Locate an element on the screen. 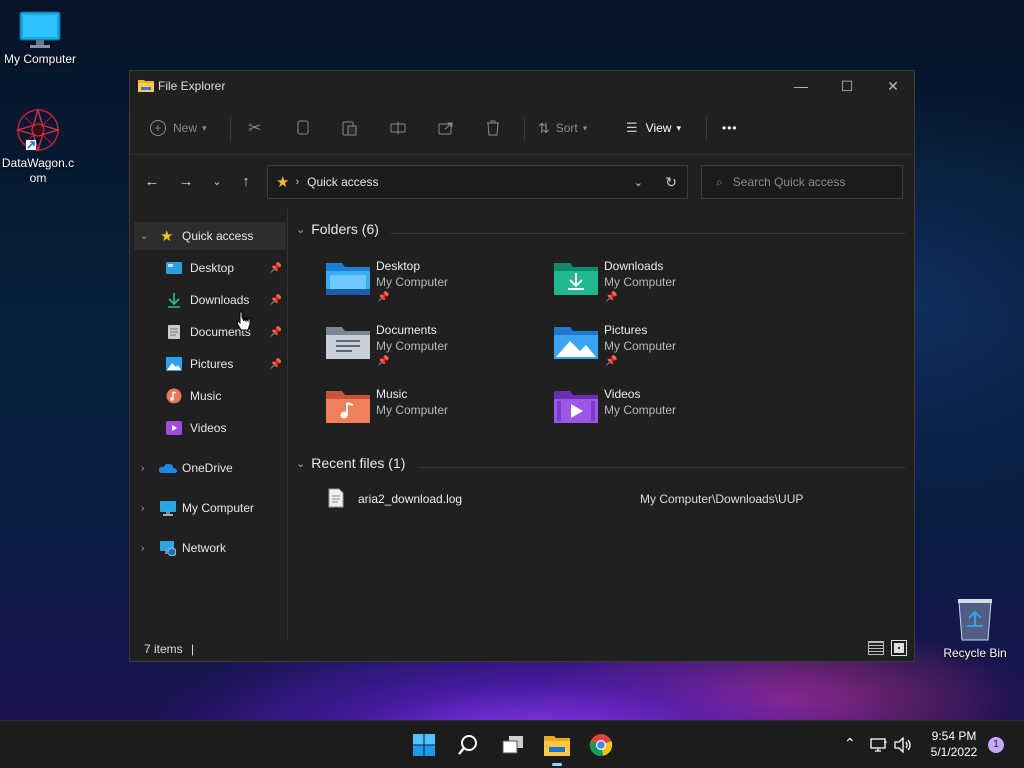  nav-item-quick-access: ⌄ ★ Quick access is located at coordinates (210, 236).